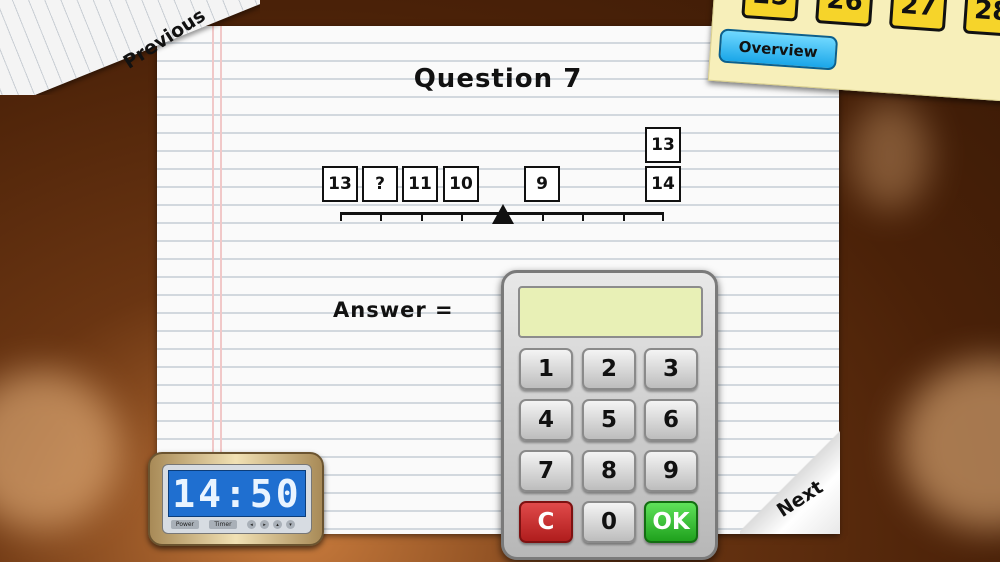 This screenshot has width=1000, height=562. Describe the element at coordinates (277, 524) in the screenshot. I see `timer-up-button: ▴` at that location.